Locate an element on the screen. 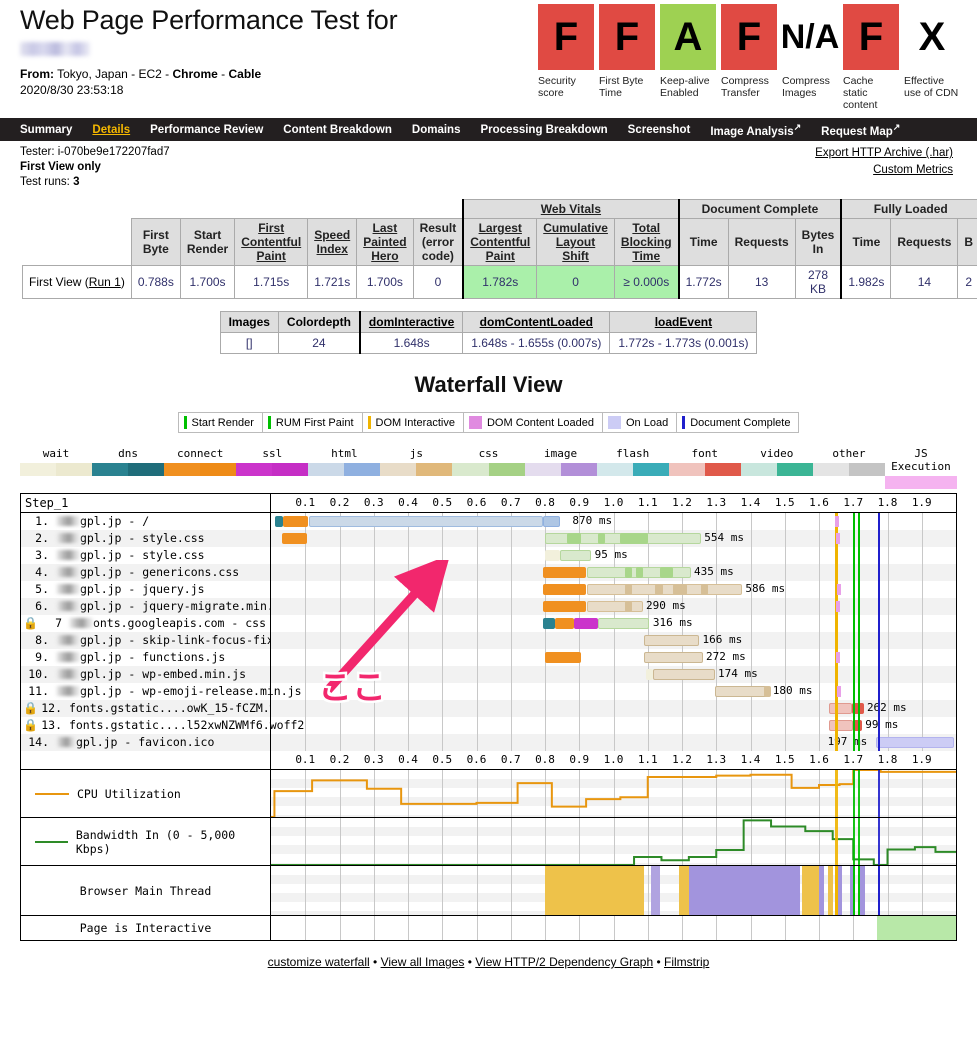 Image resolution: width=977 pixels, height=1047 pixels. legend-label: On Load is located at coordinates (647, 422).